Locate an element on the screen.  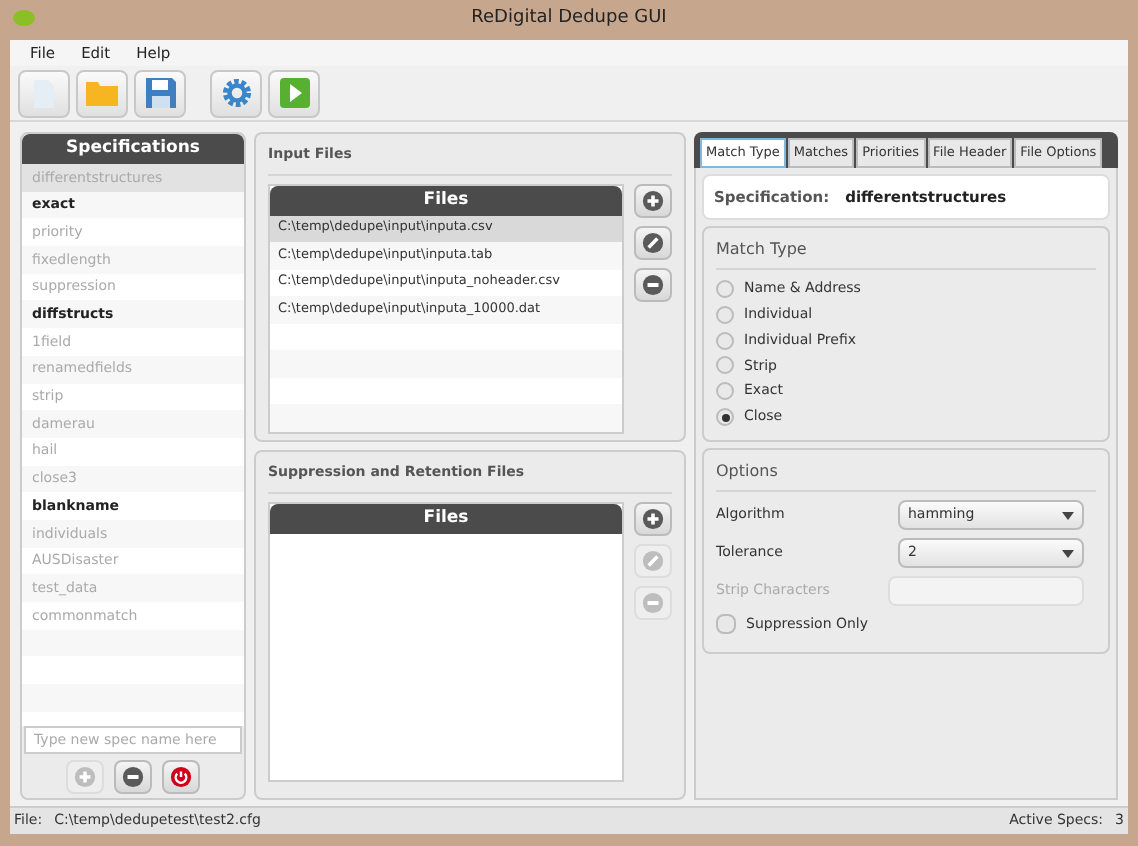
new-button is located at coordinates (44, 93).